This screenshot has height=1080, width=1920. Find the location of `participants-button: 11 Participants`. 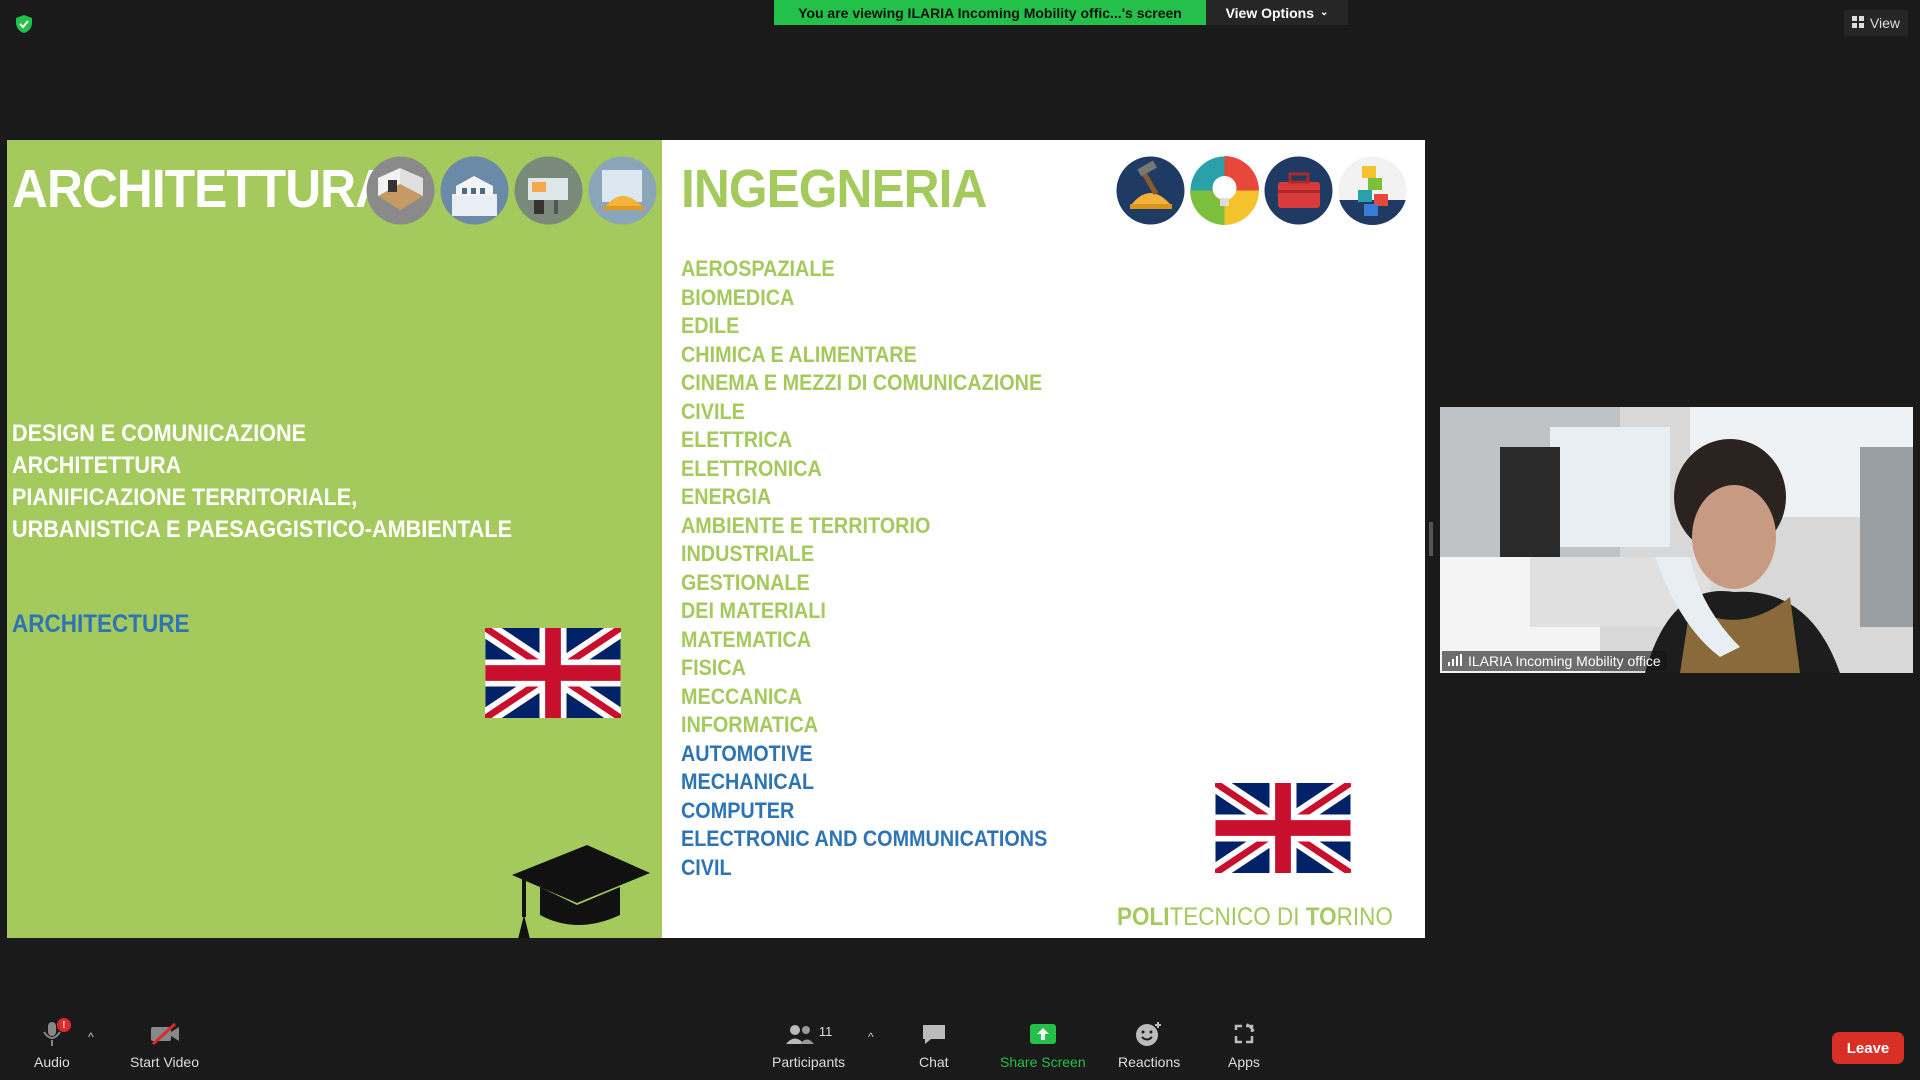

participants-button: 11 Participants is located at coordinates (809, 1045).